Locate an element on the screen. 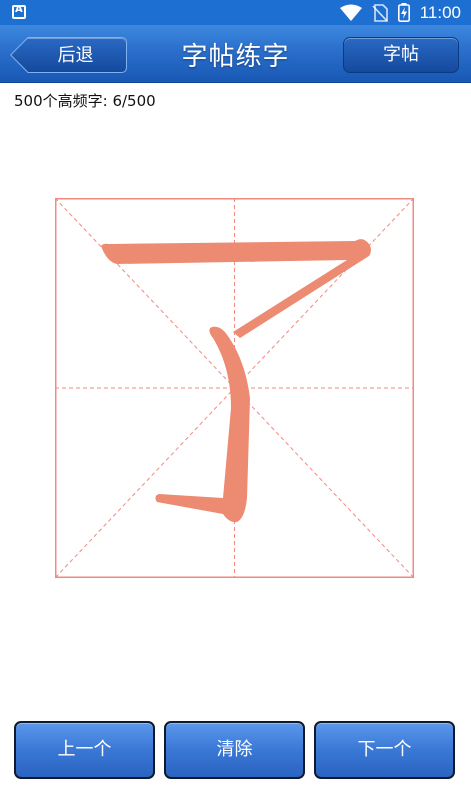  app-a-icon is located at coordinates (19, 11).